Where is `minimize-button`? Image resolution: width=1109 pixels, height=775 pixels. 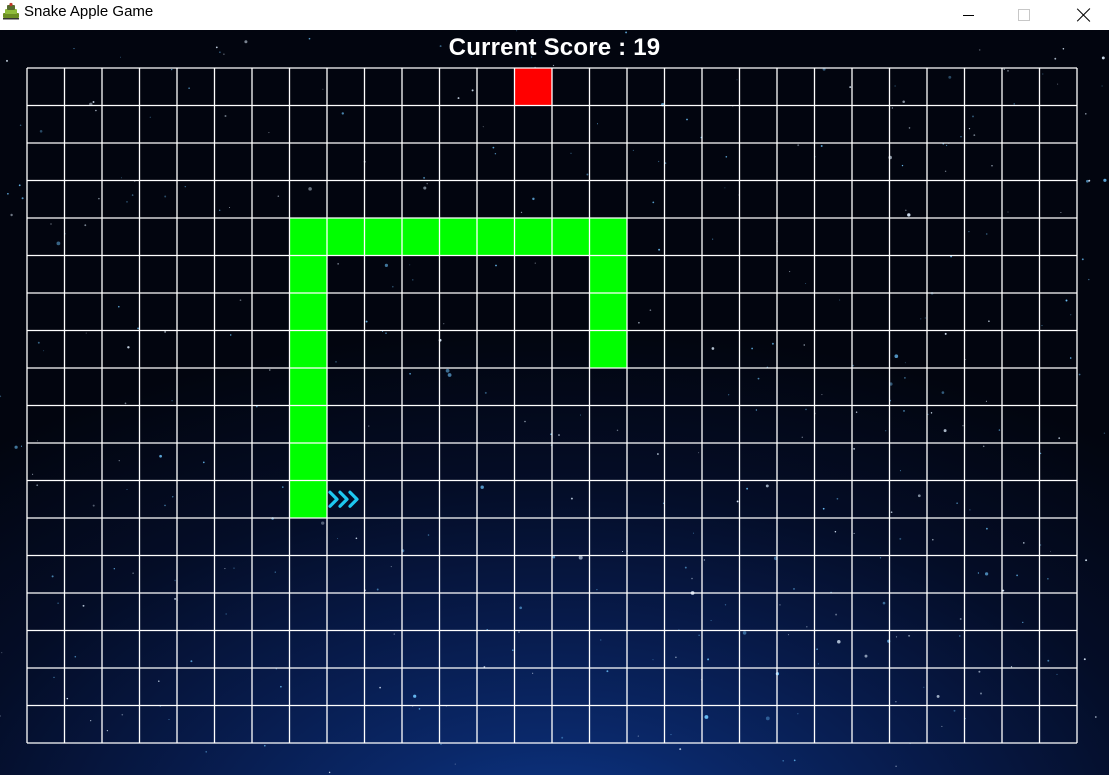 minimize-button is located at coordinates (968, 15).